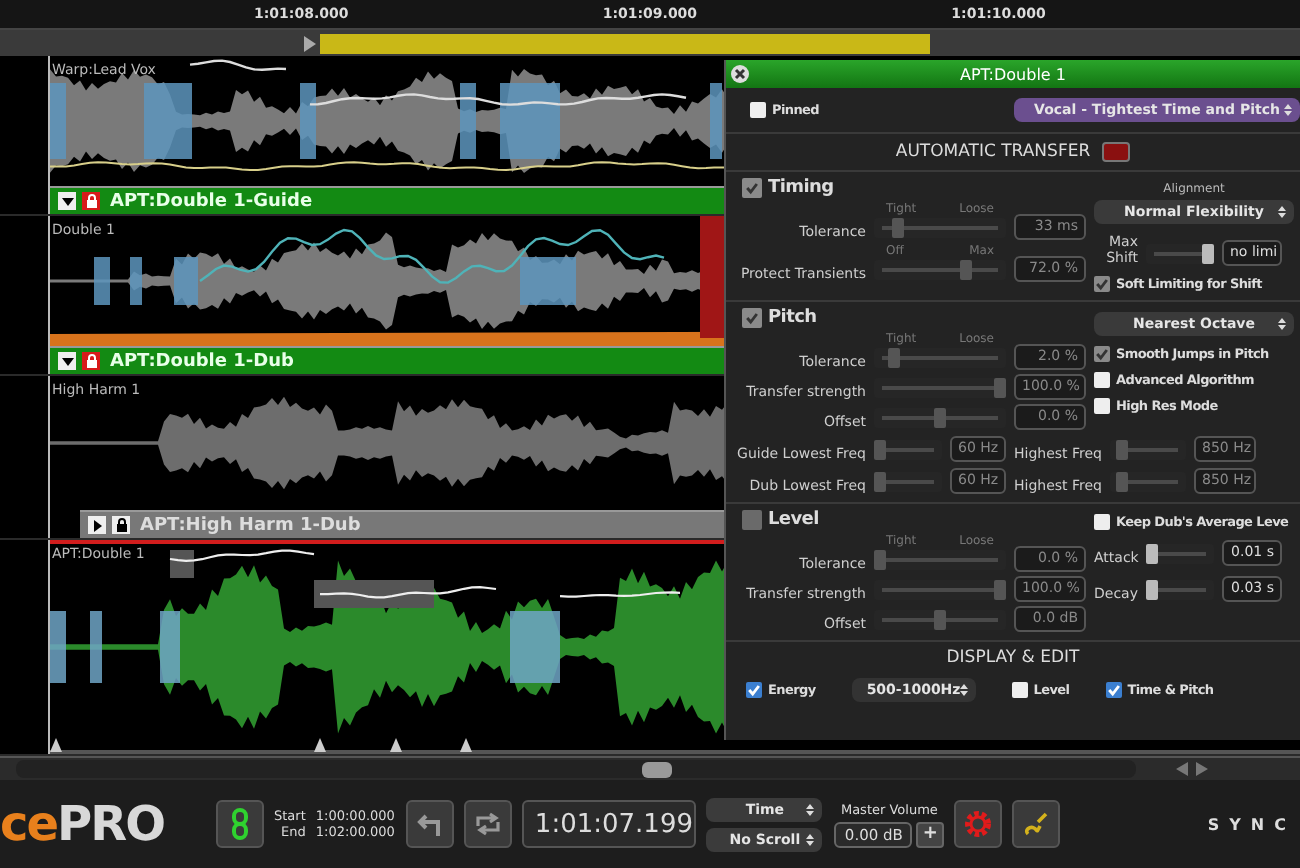 The height and width of the screenshot is (868, 1300). I want to click on loop-arrows-icon, so click(488, 824).